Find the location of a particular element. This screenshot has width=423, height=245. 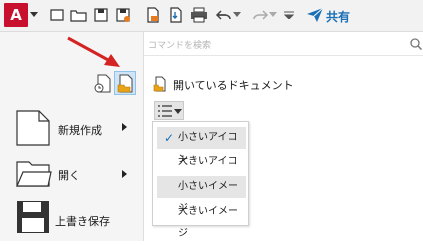

menu-item-large-images: 大きいイメージ is located at coordinates (201, 220).